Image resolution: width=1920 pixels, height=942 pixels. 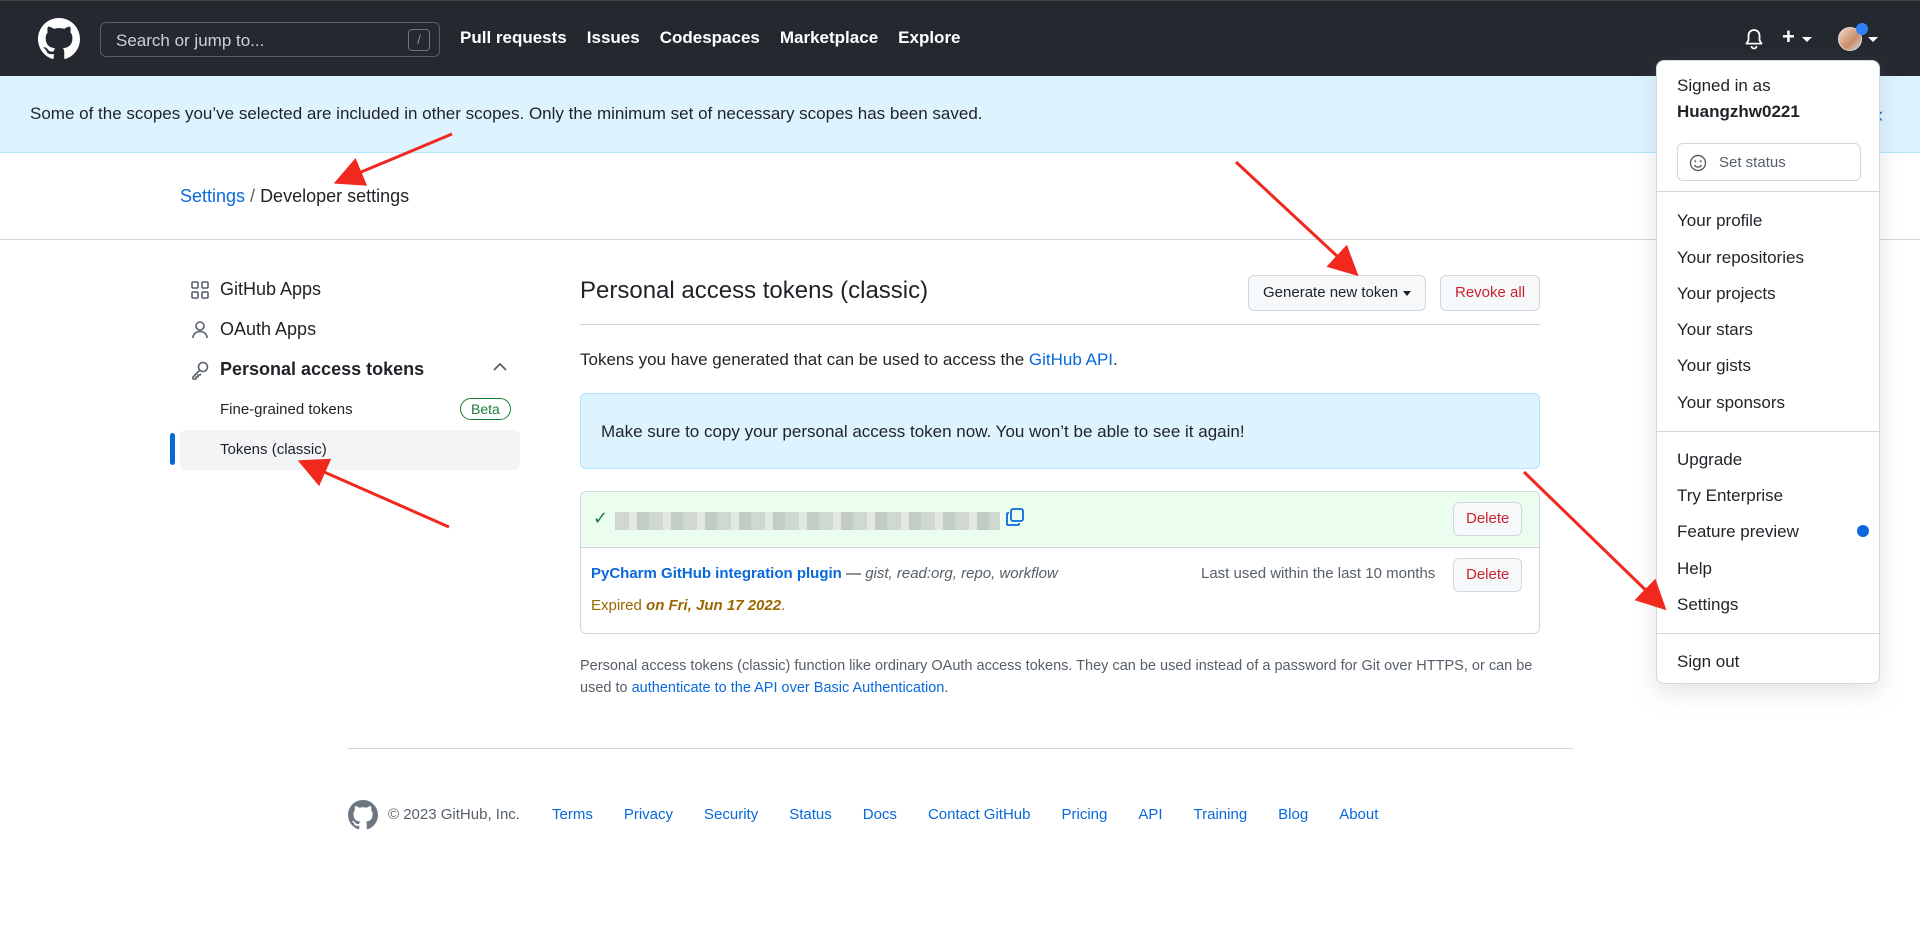 I want to click on menu-item-try-enterprise: Try Enterprise, so click(x=1730, y=496).